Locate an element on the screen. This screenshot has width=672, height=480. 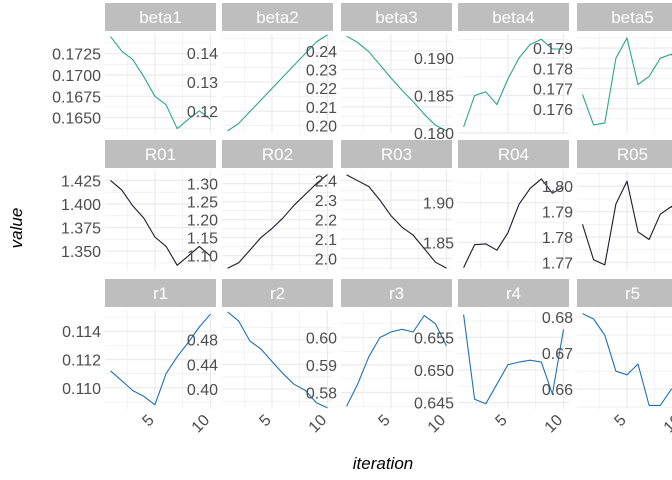
y-tick-label: 1.20 is located at coordinates (202, 221).